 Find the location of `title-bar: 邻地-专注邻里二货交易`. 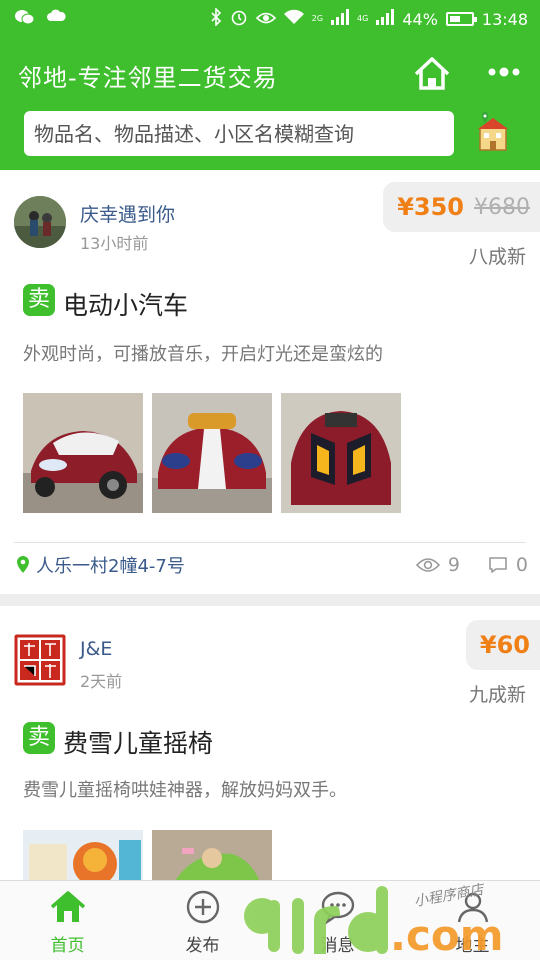

title-bar: 邻地-专注邻里二货交易 is located at coordinates (270, 75).